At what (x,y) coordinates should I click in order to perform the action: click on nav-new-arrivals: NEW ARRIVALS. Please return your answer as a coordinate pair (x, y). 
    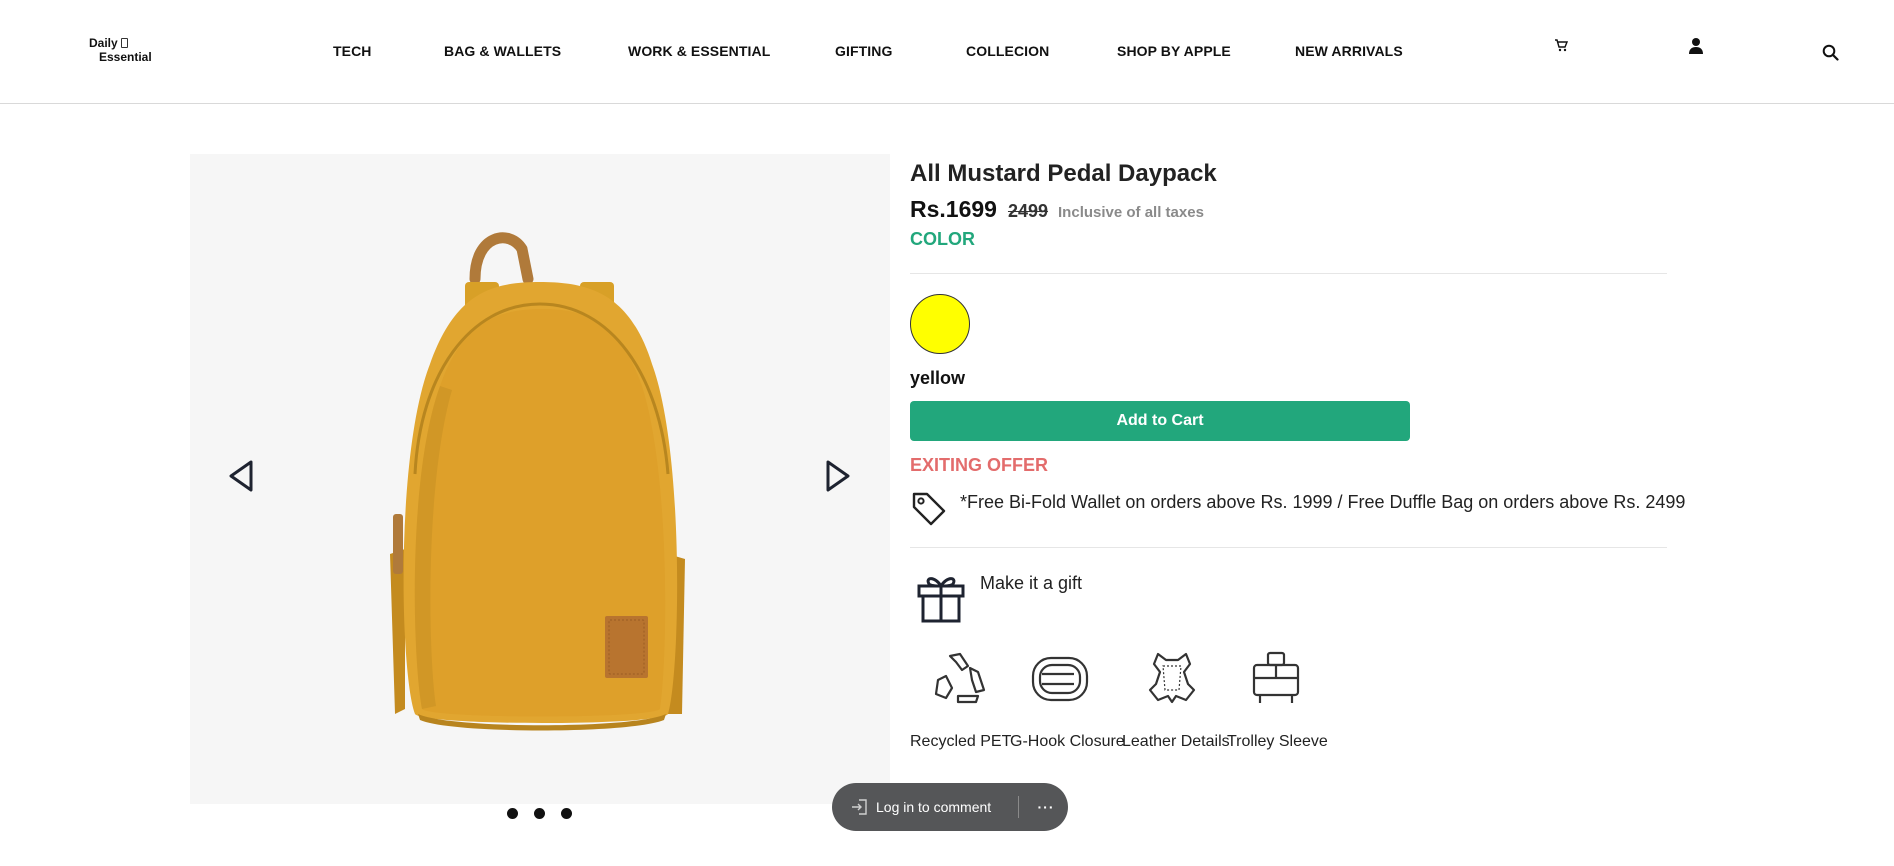
    Looking at the image, I should click on (1349, 51).